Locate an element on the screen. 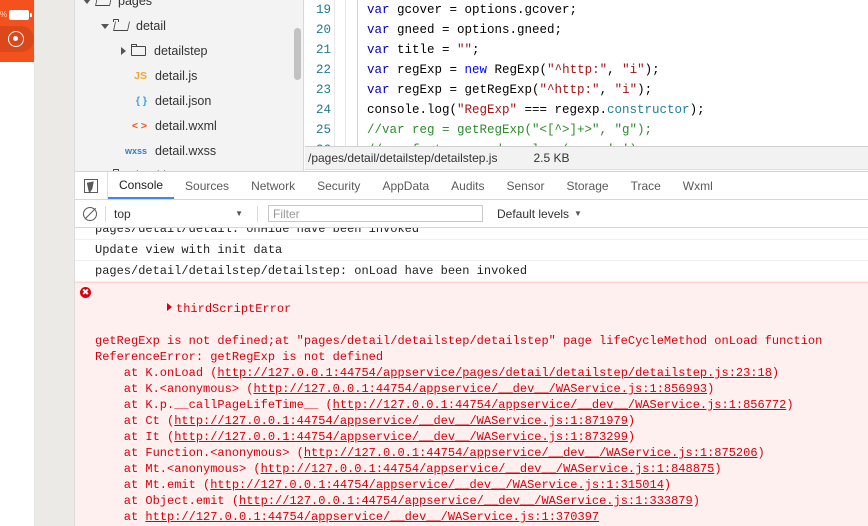  tab-label: Storage is located at coordinates (587, 185).